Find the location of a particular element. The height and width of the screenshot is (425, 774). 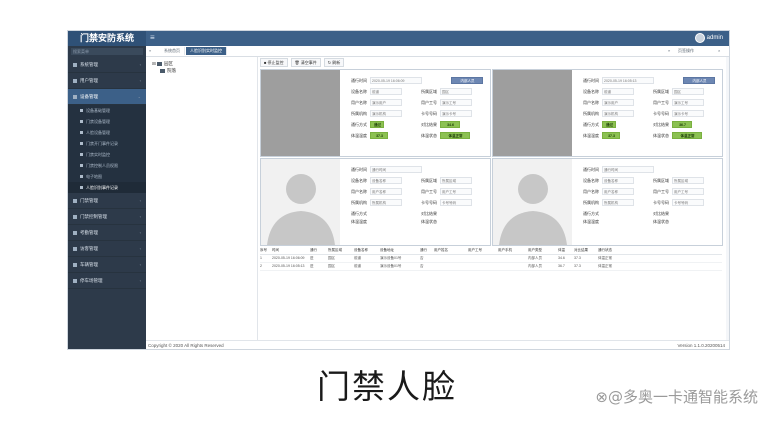

field-value: 演示卡号 is located at coordinates (688, 113).